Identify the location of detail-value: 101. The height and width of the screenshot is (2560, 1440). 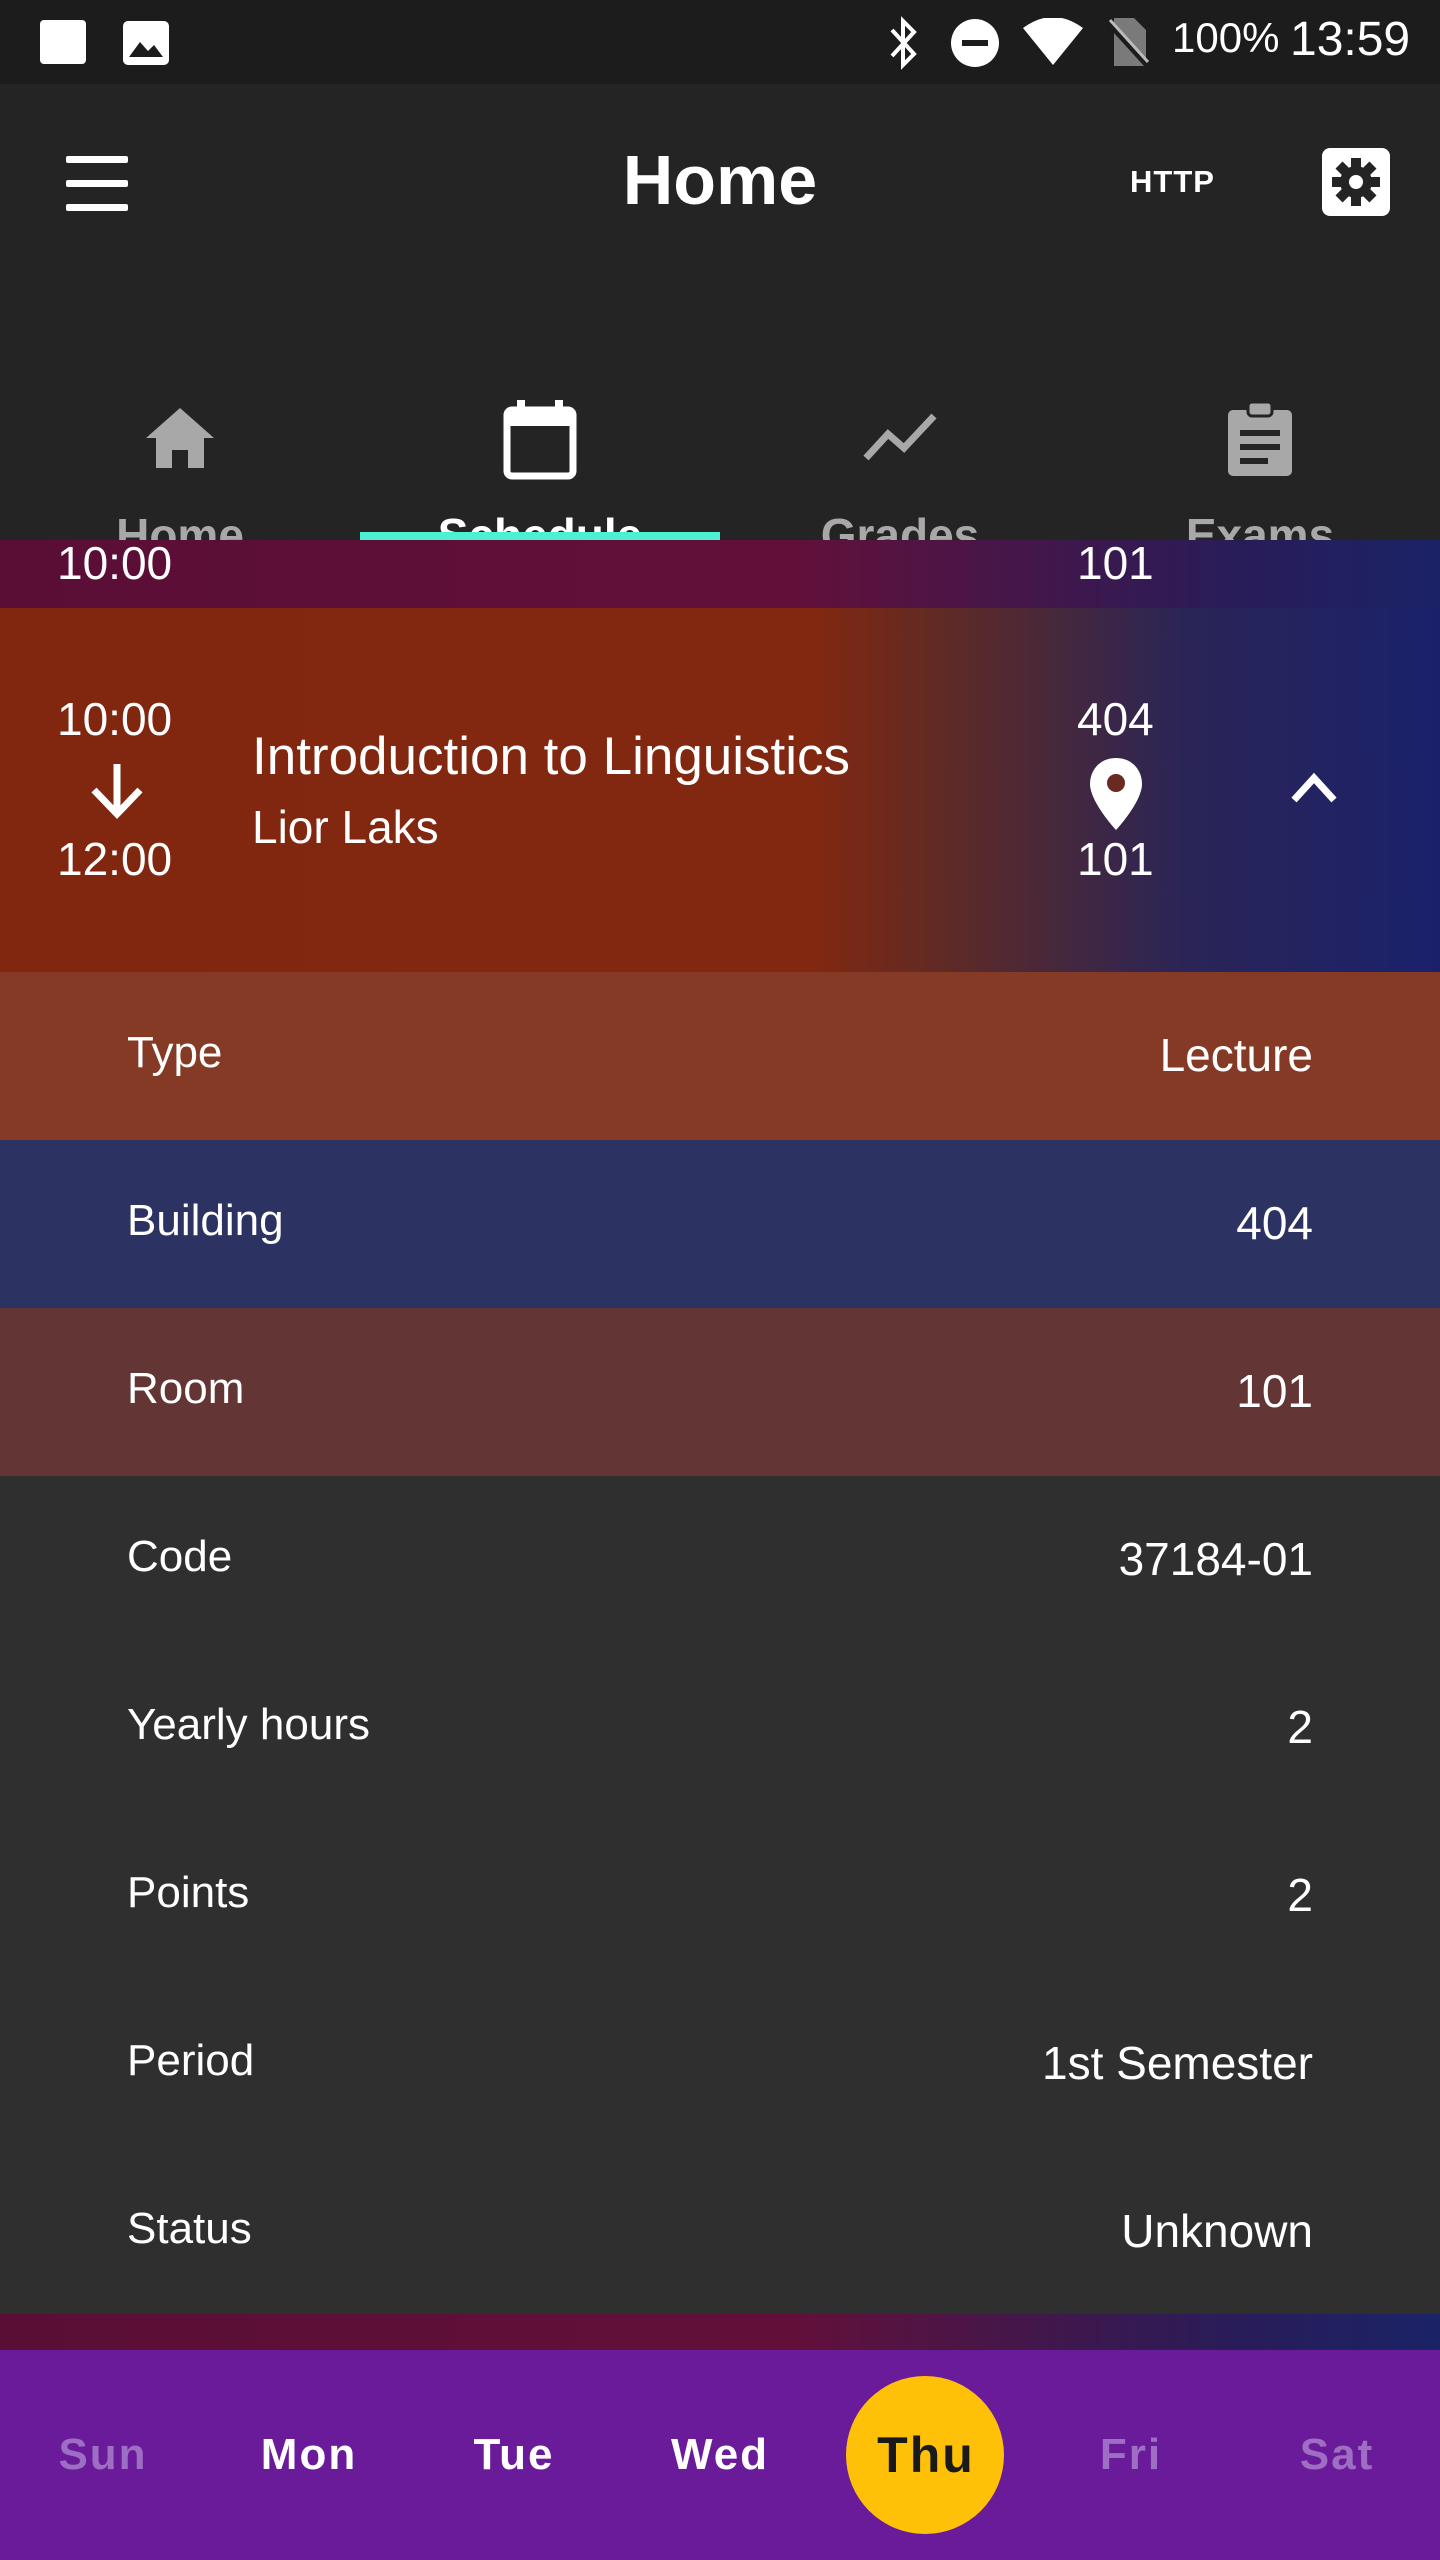
(1274, 1391).